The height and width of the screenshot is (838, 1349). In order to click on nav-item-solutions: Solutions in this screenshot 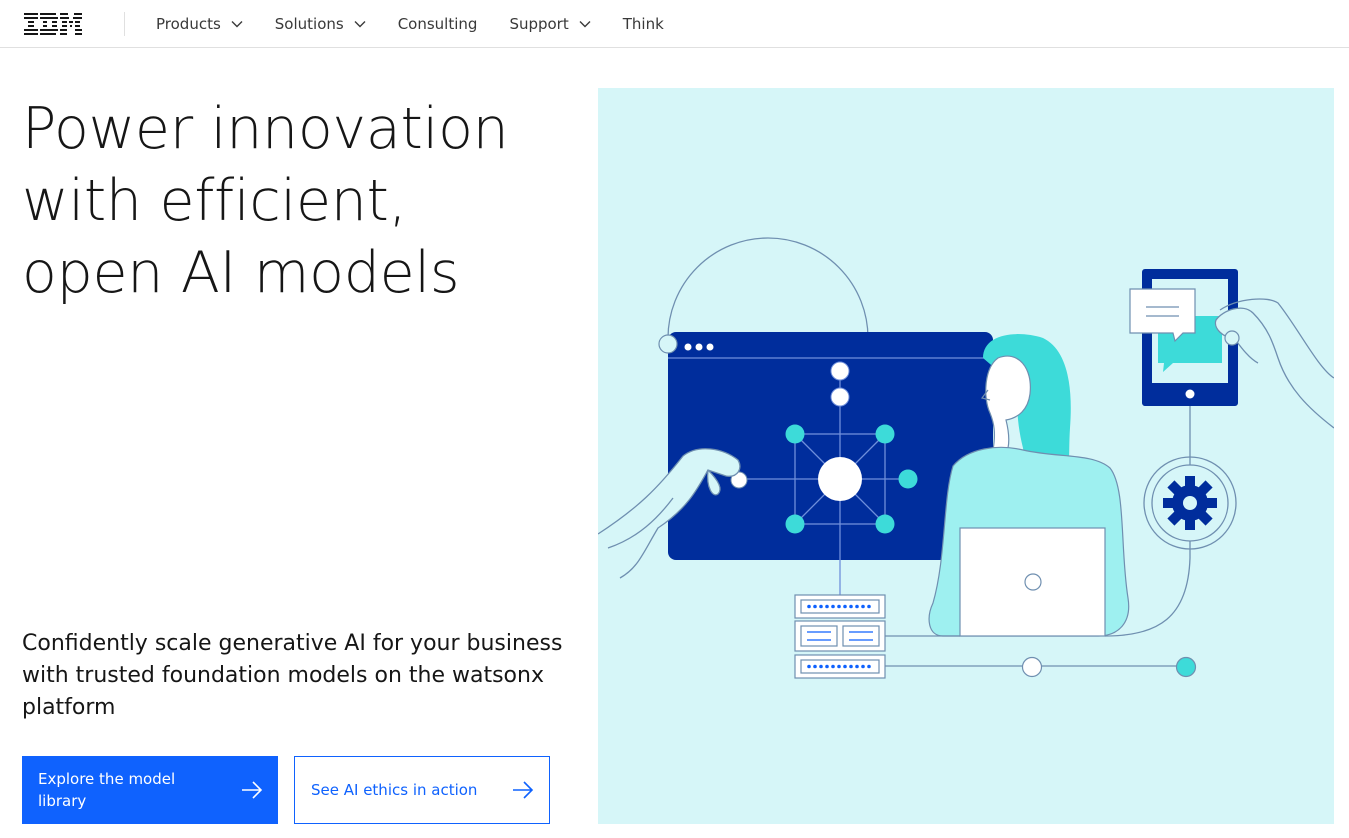, I will do `click(320, 23)`.